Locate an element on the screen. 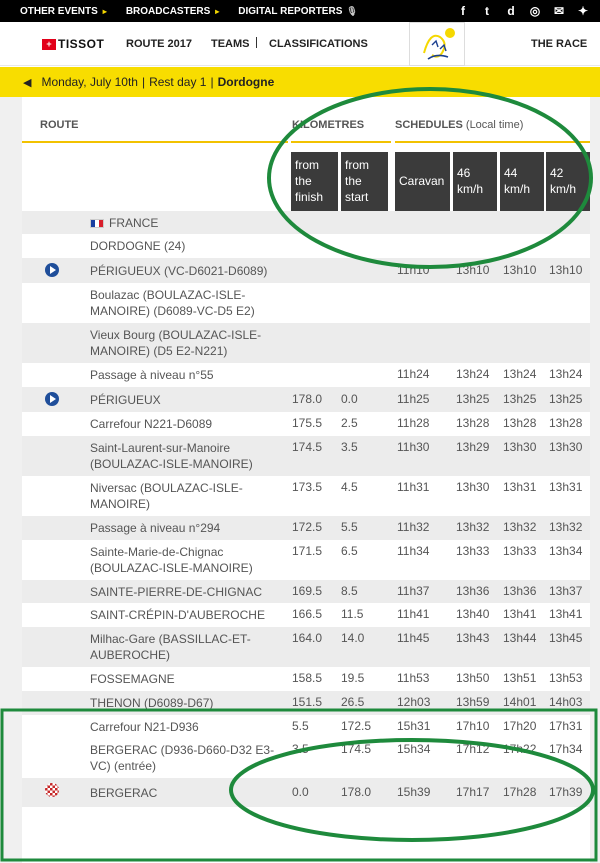  cell-value: 13h59 is located at coordinates (473, 702).